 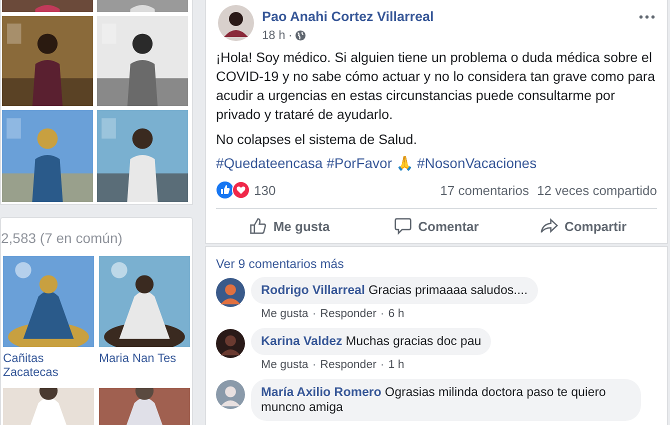 I want to click on hashtag-link: #PorFavor, so click(x=359, y=163).